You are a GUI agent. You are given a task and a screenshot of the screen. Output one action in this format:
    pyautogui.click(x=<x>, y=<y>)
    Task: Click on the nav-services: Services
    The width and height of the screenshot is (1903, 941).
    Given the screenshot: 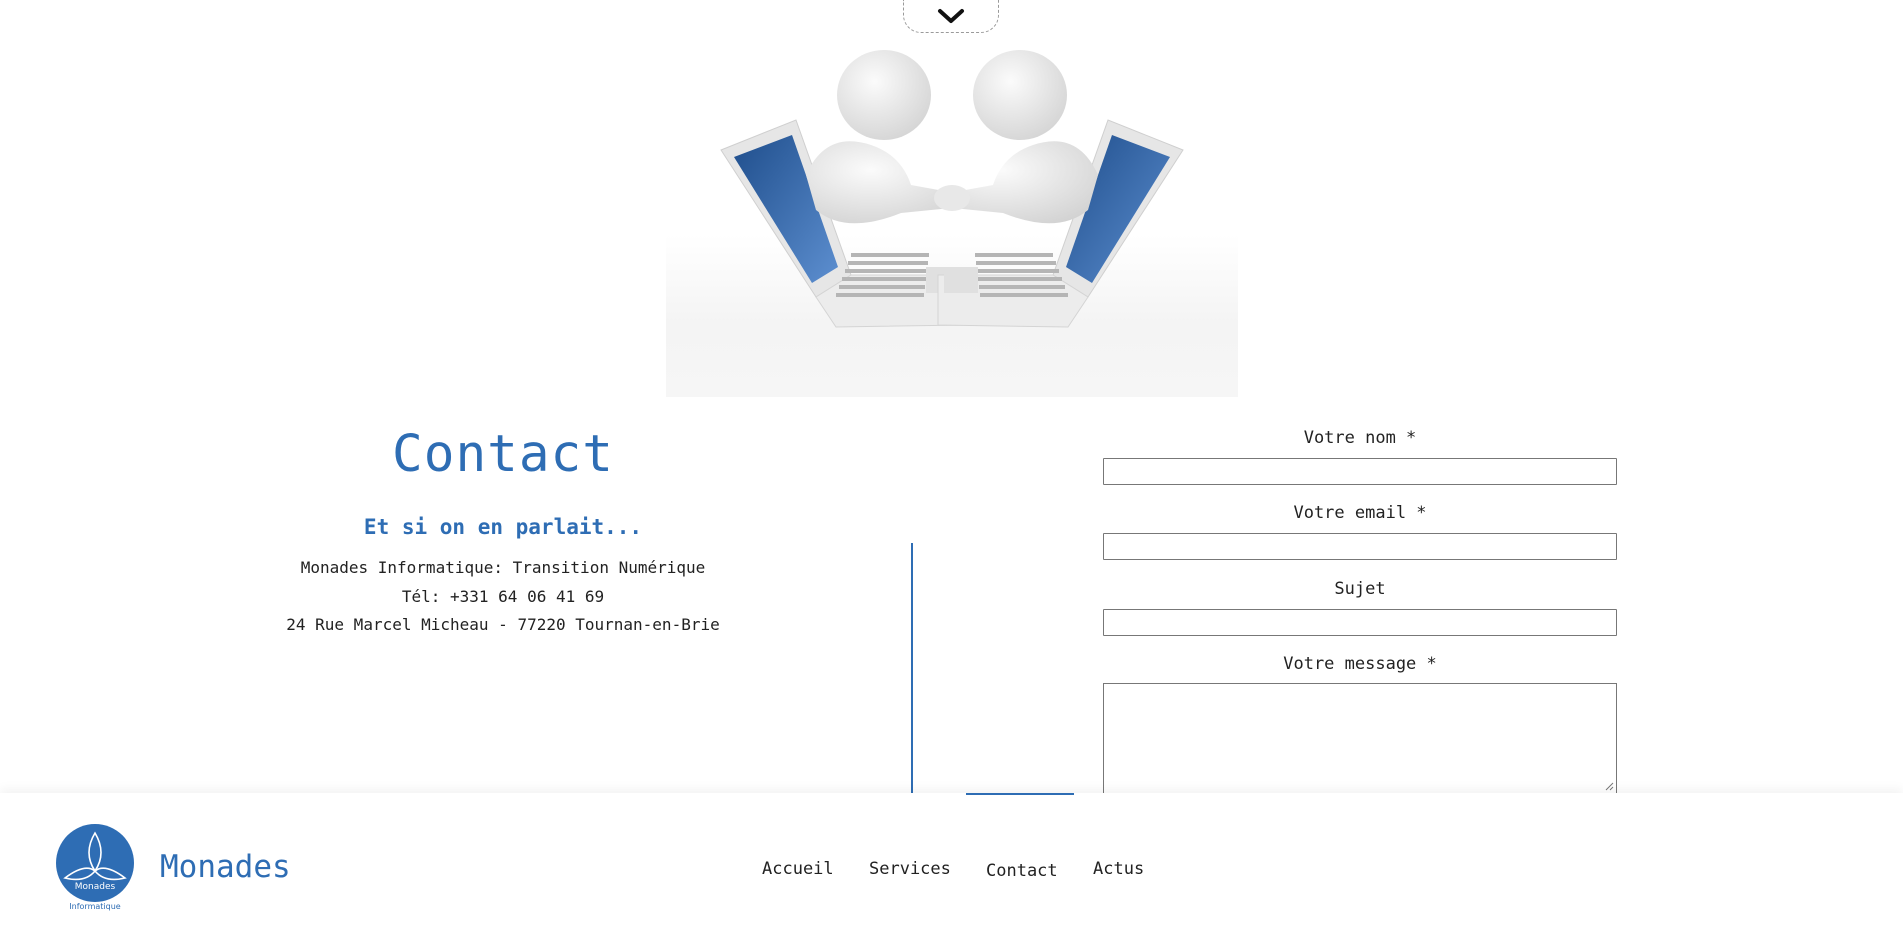 What is the action you would take?
    pyautogui.click(x=910, y=869)
    